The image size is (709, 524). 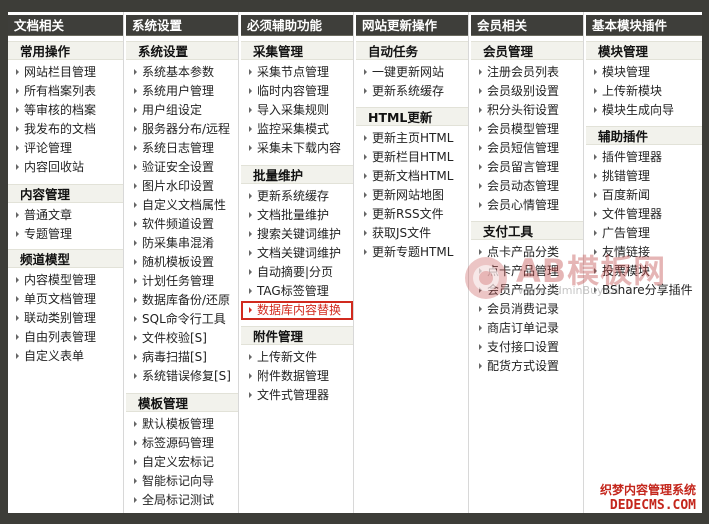 What do you see at coordinates (644, 195) in the screenshot?
I see `menu-item: 百度新闻` at bounding box center [644, 195].